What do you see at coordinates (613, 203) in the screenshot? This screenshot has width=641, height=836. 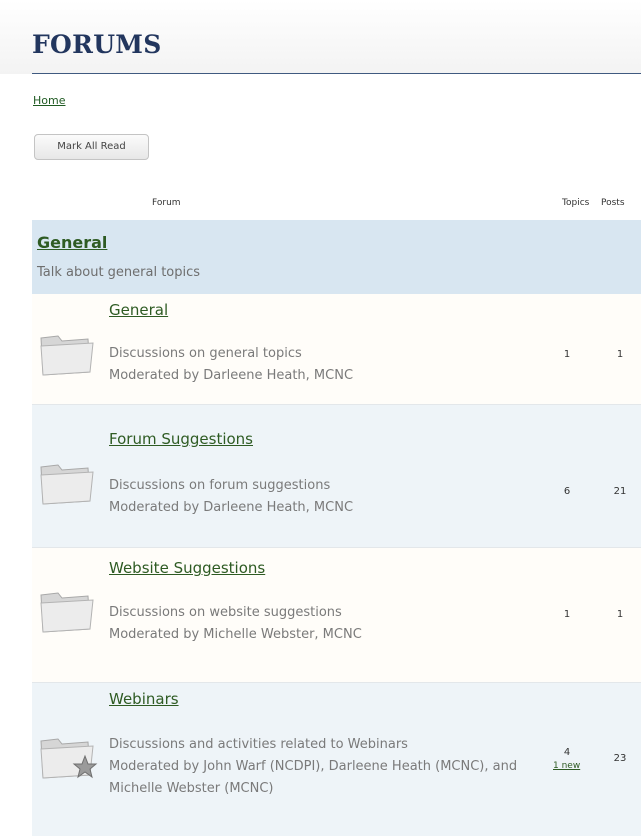 I see `column-header-posts: Posts` at bounding box center [613, 203].